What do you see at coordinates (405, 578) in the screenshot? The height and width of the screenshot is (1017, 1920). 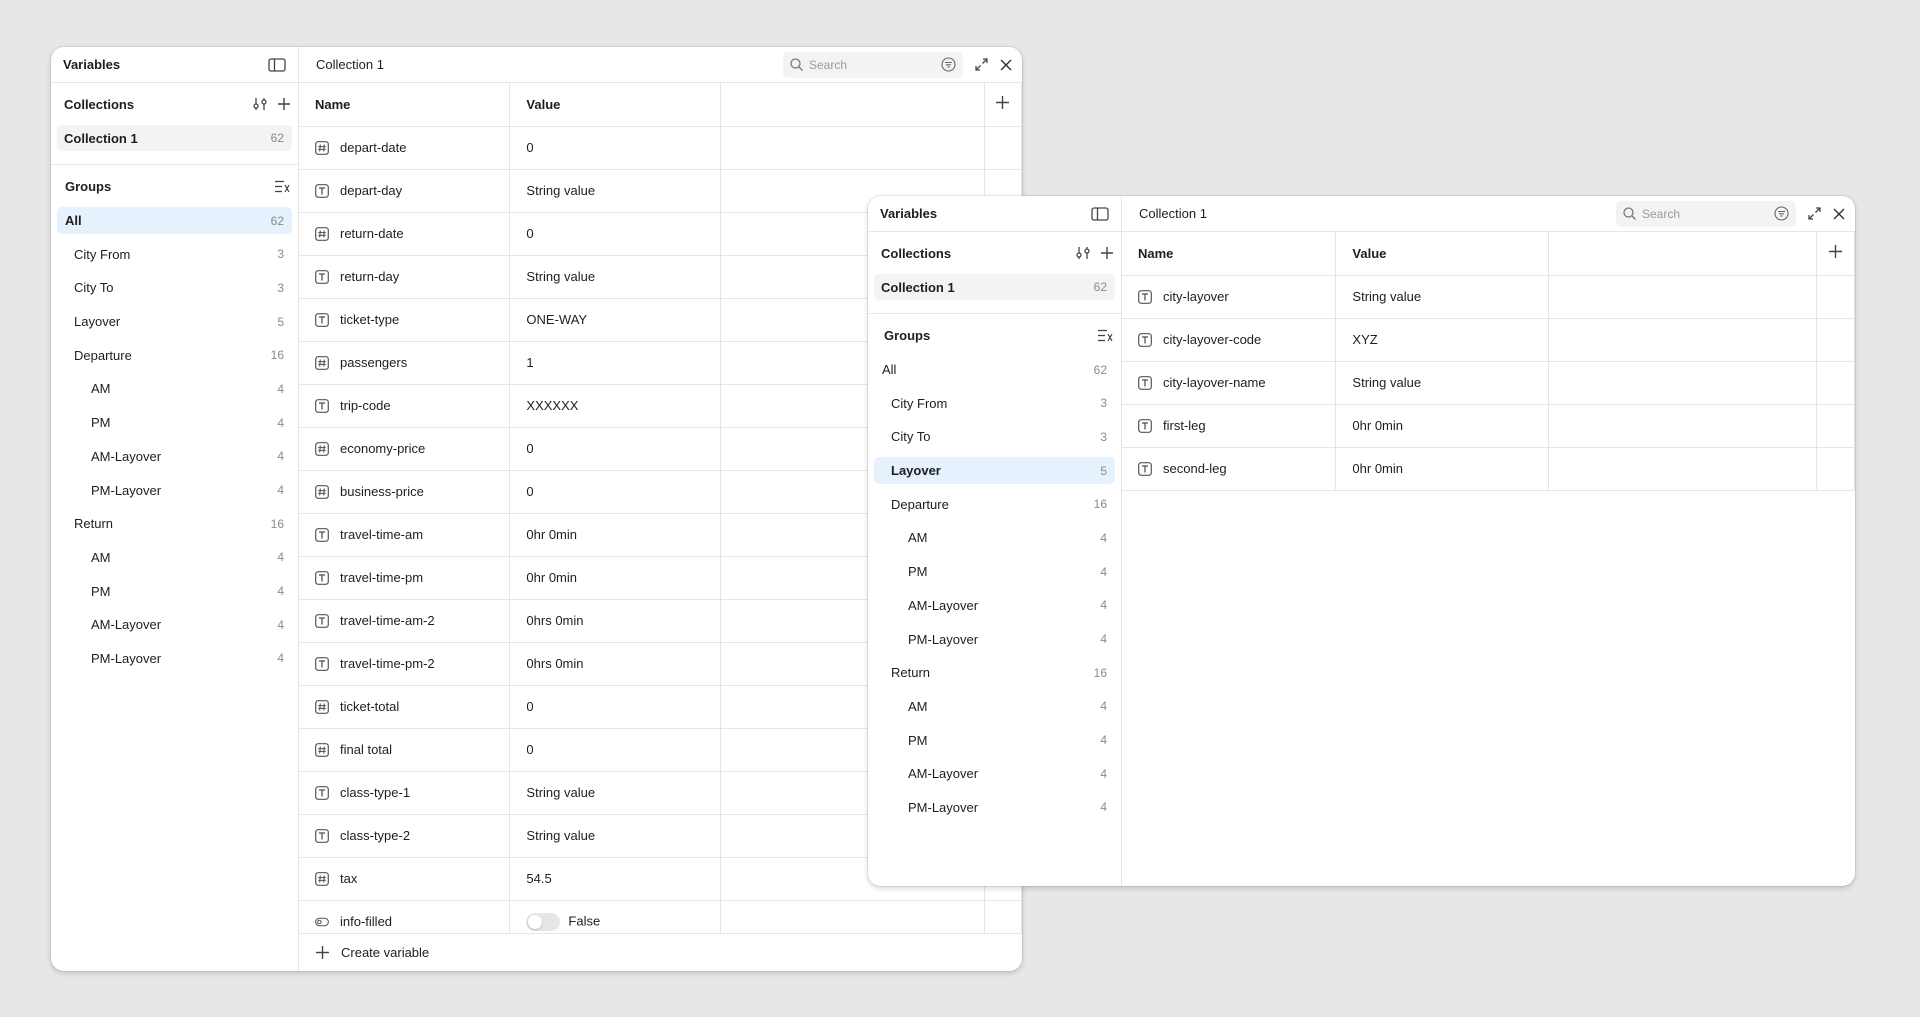 I see `name-cell: travel-time-pm` at bounding box center [405, 578].